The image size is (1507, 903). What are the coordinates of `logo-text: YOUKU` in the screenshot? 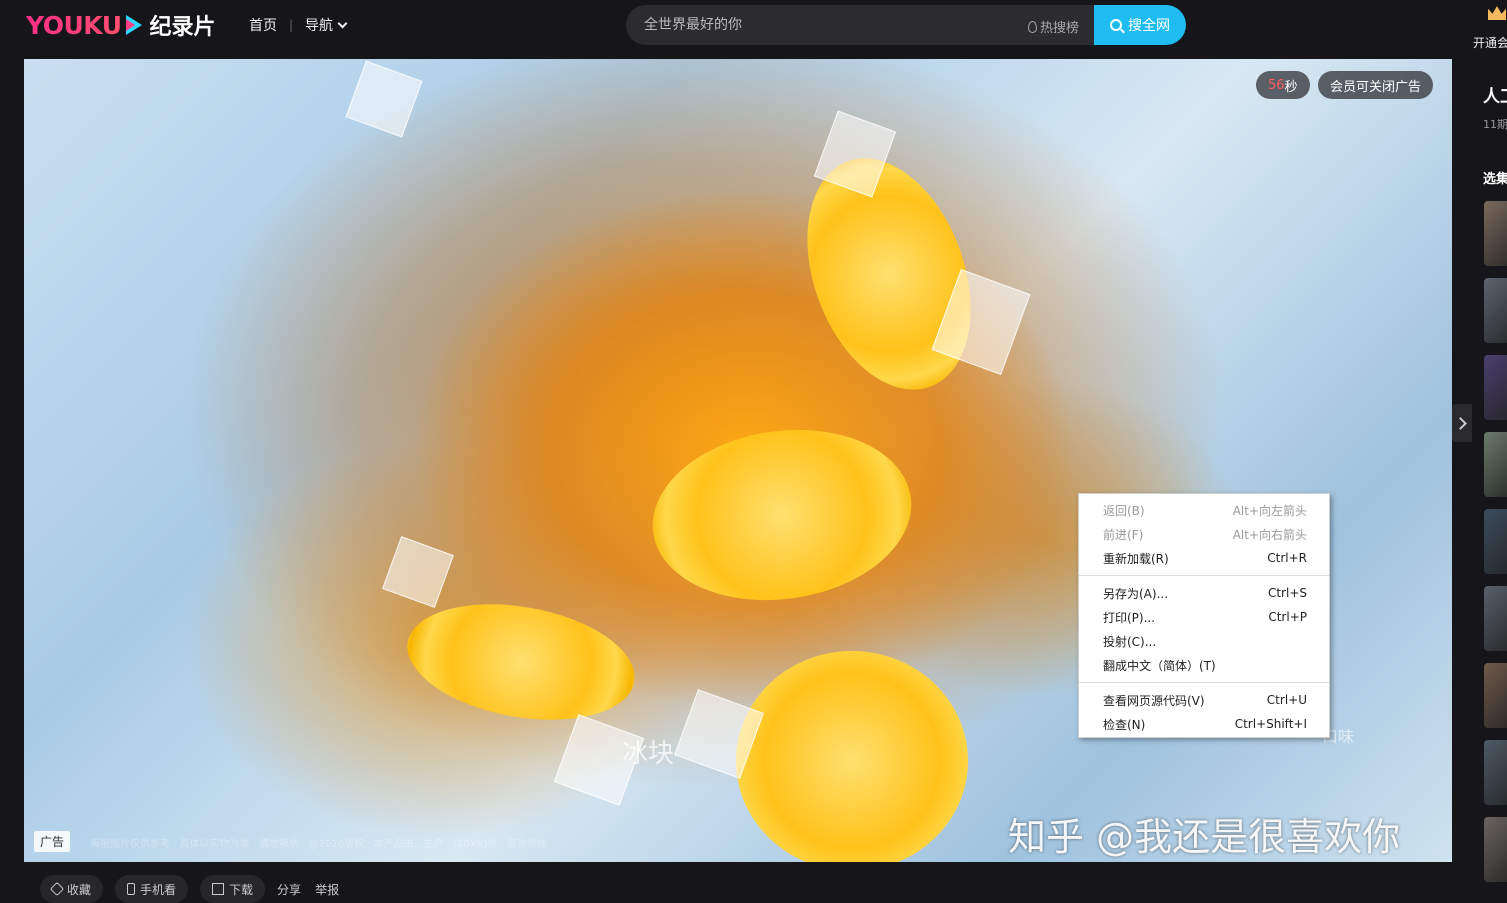 It's located at (74, 25).